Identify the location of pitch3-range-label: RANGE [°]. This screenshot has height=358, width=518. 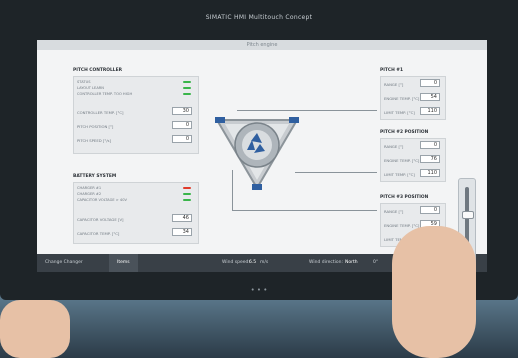
(394, 211).